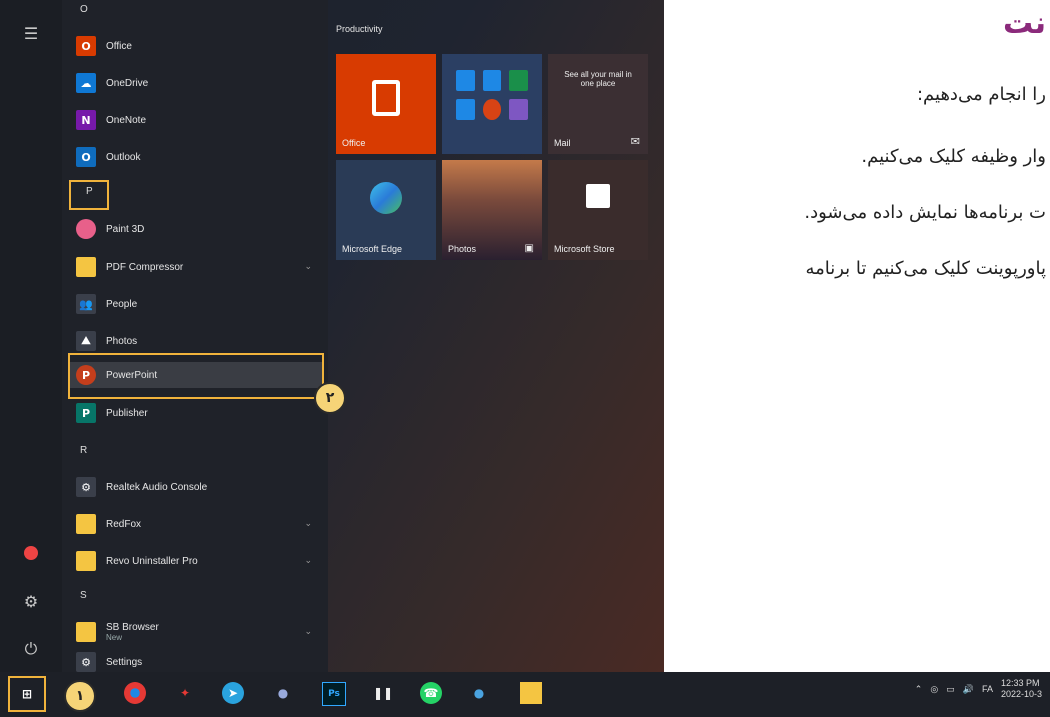 The width and height of the screenshot is (1050, 717). What do you see at coordinates (598, 104) in the screenshot?
I see `tile-mail: See all your mail in one place Mail ✉` at bounding box center [598, 104].